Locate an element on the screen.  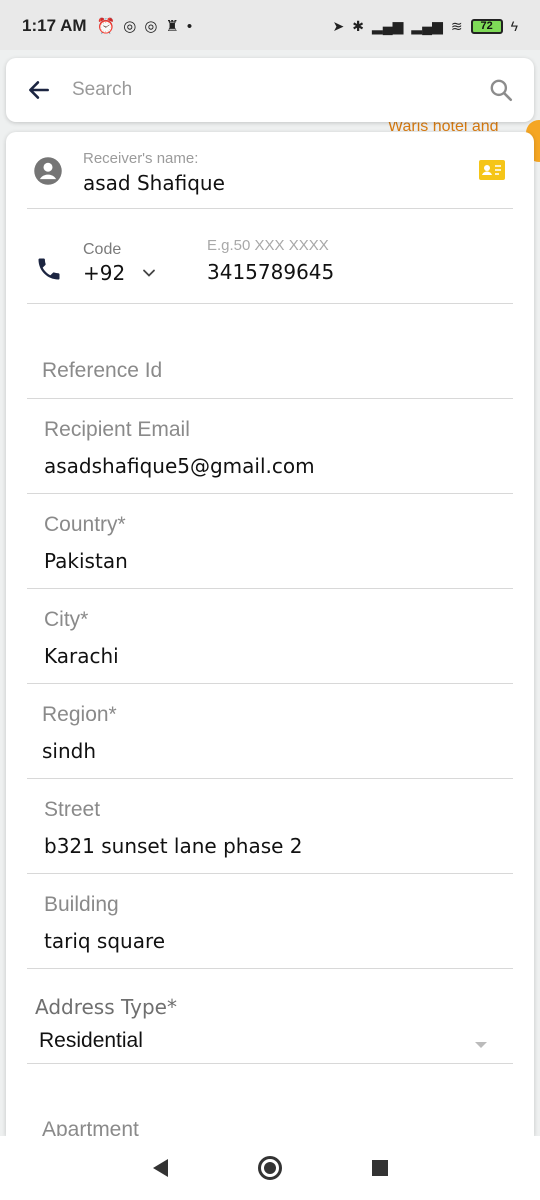
phone-icon is located at coordinates (49, 269).